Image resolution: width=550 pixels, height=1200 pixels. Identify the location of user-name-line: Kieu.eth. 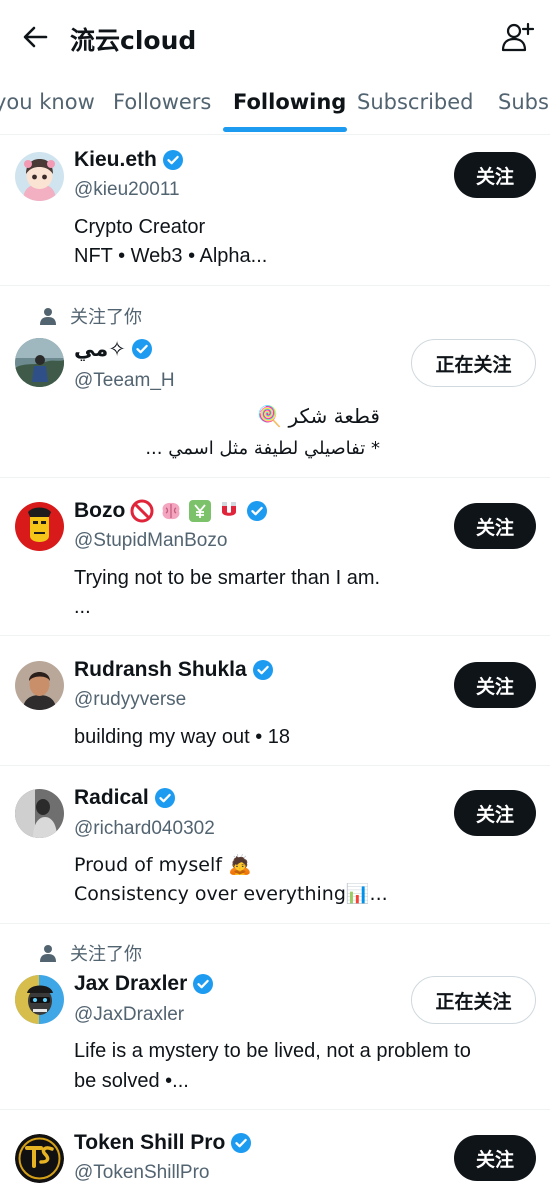
(129, 160).